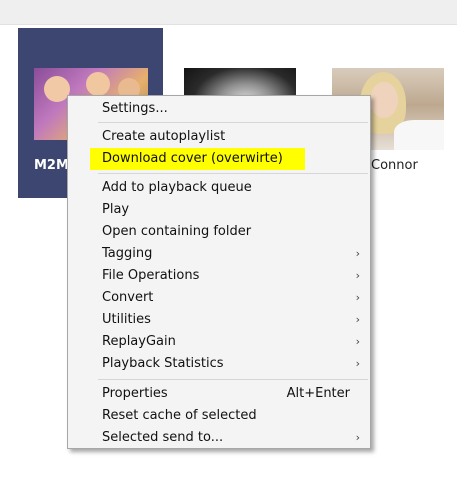  What do you see at coordinates (139, 341) in the screenshot?
I see `menu-item-label: ReplayGain` at bounding box center [139, 341].